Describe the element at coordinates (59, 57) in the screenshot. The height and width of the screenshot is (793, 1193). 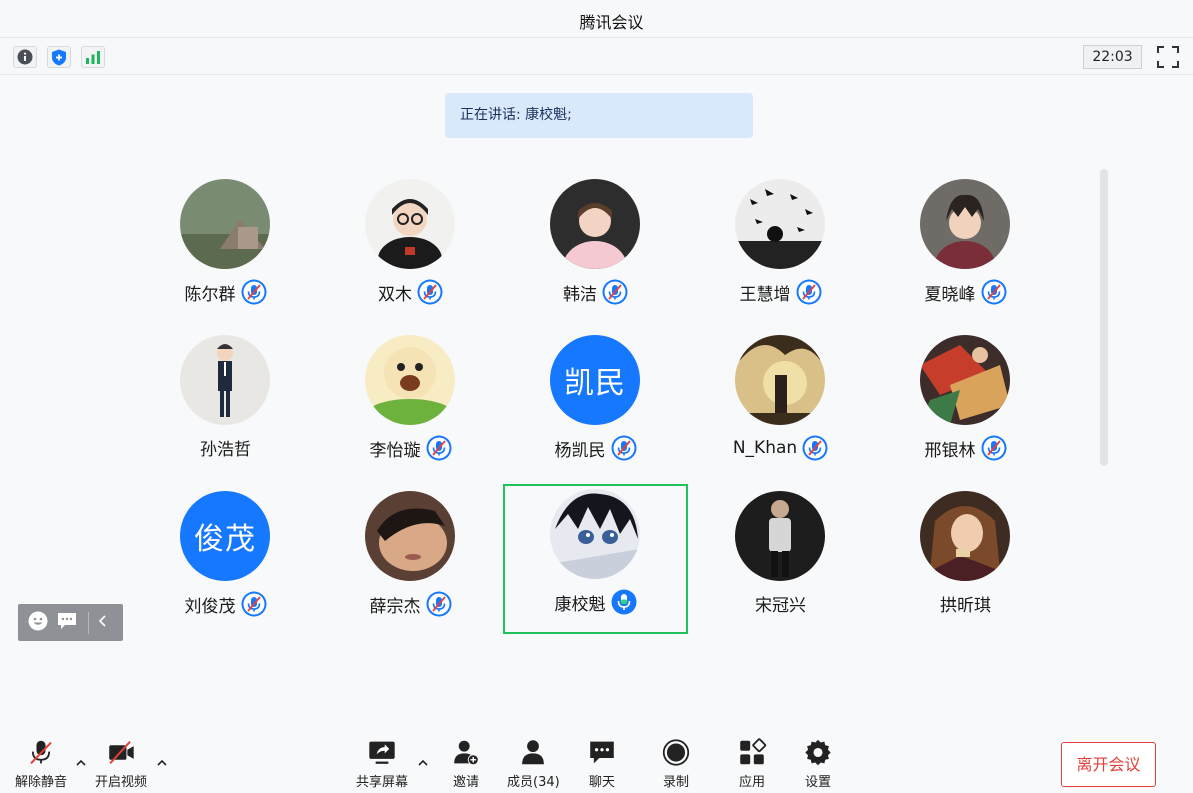
I see `shield-icon` at that location.